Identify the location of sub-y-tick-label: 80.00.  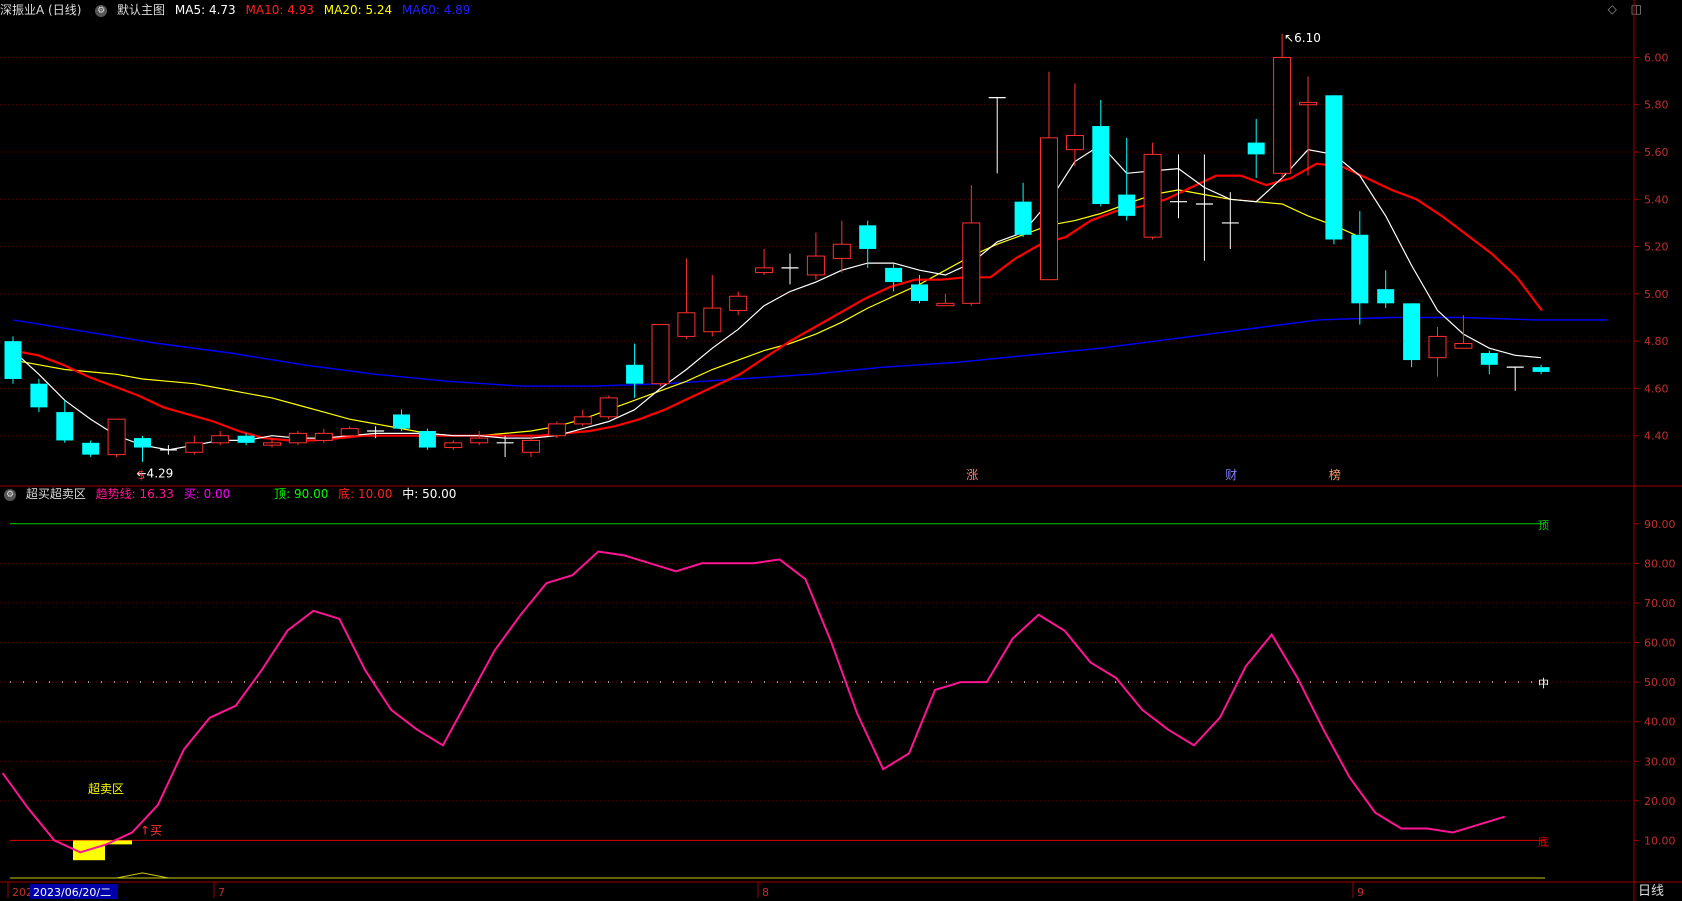
(1660, 563).